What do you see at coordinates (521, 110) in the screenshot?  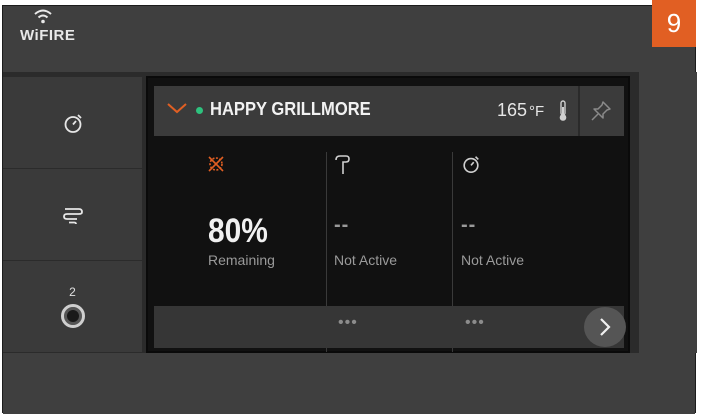 I see `grill-temperature: 165 °F` at bounding box center [521, 110].